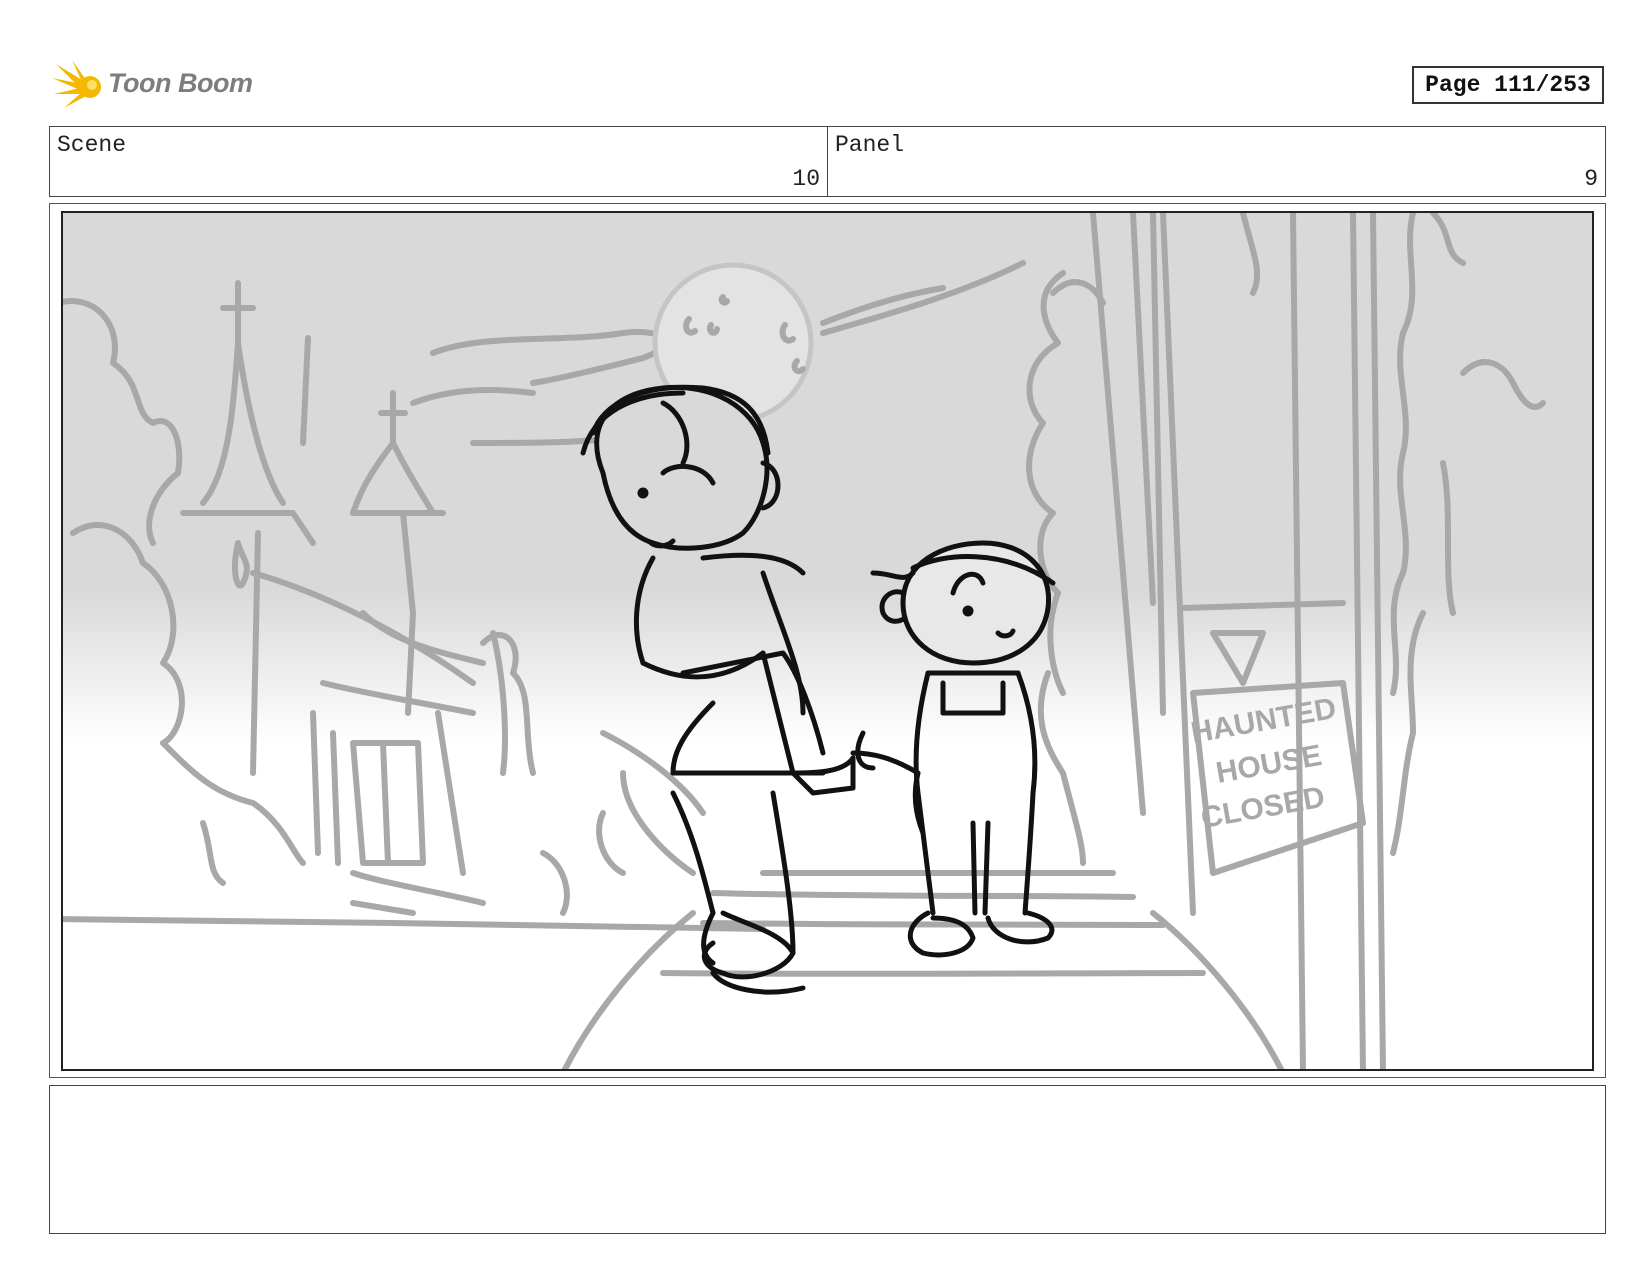 This screenshot has height=1276, width=1648. I want to click on notes-box, so click(827, 1159).